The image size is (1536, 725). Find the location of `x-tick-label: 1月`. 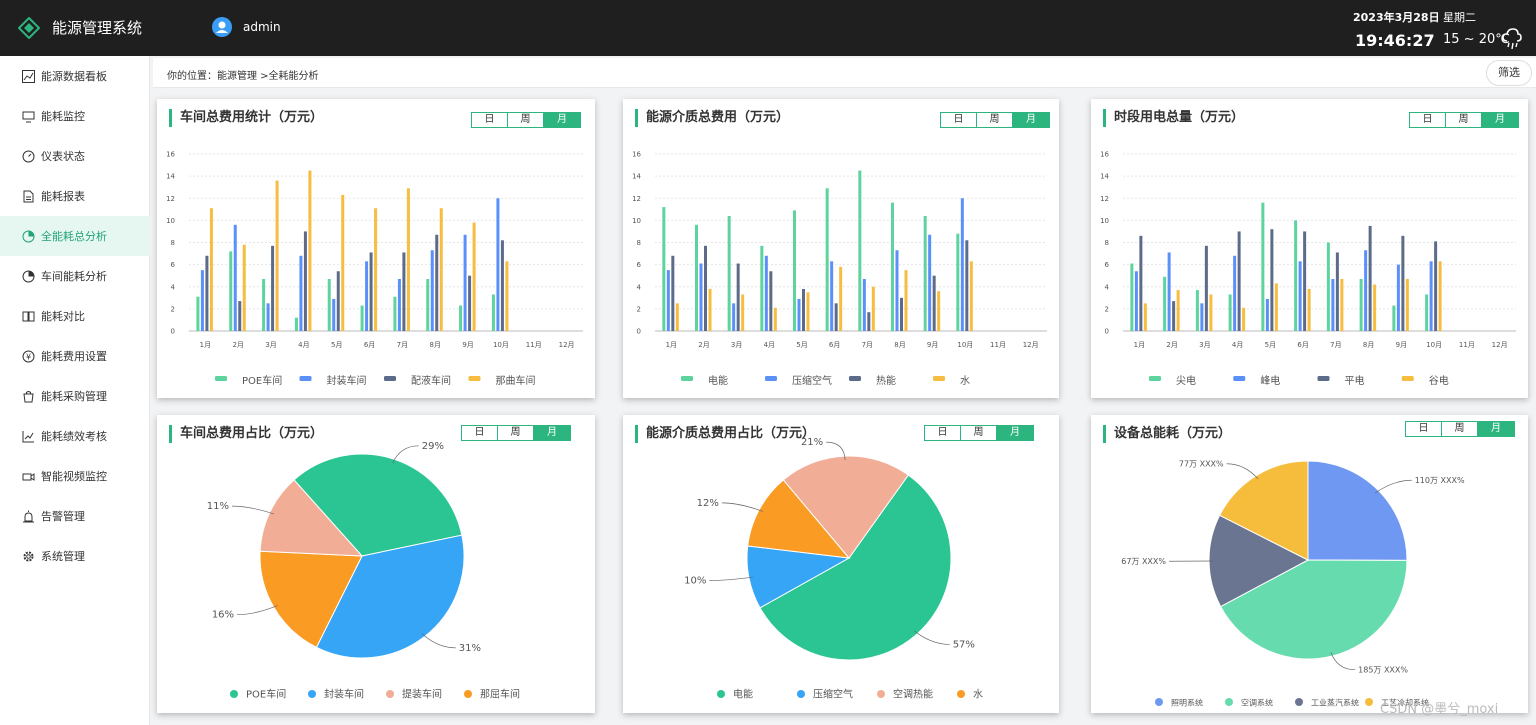

x-tick-label: 1月 is located at coordinates (205, 345).